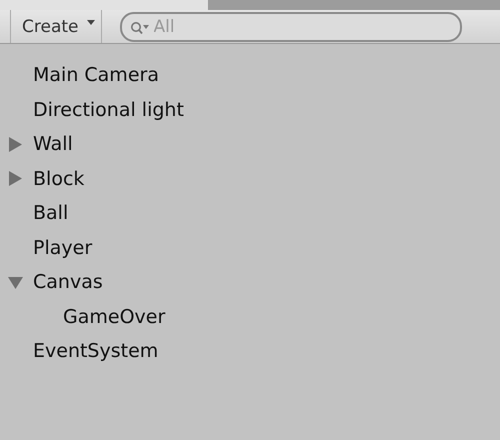 The image size is (500, 440). I want to click on search-field: All, so click(291, 27).